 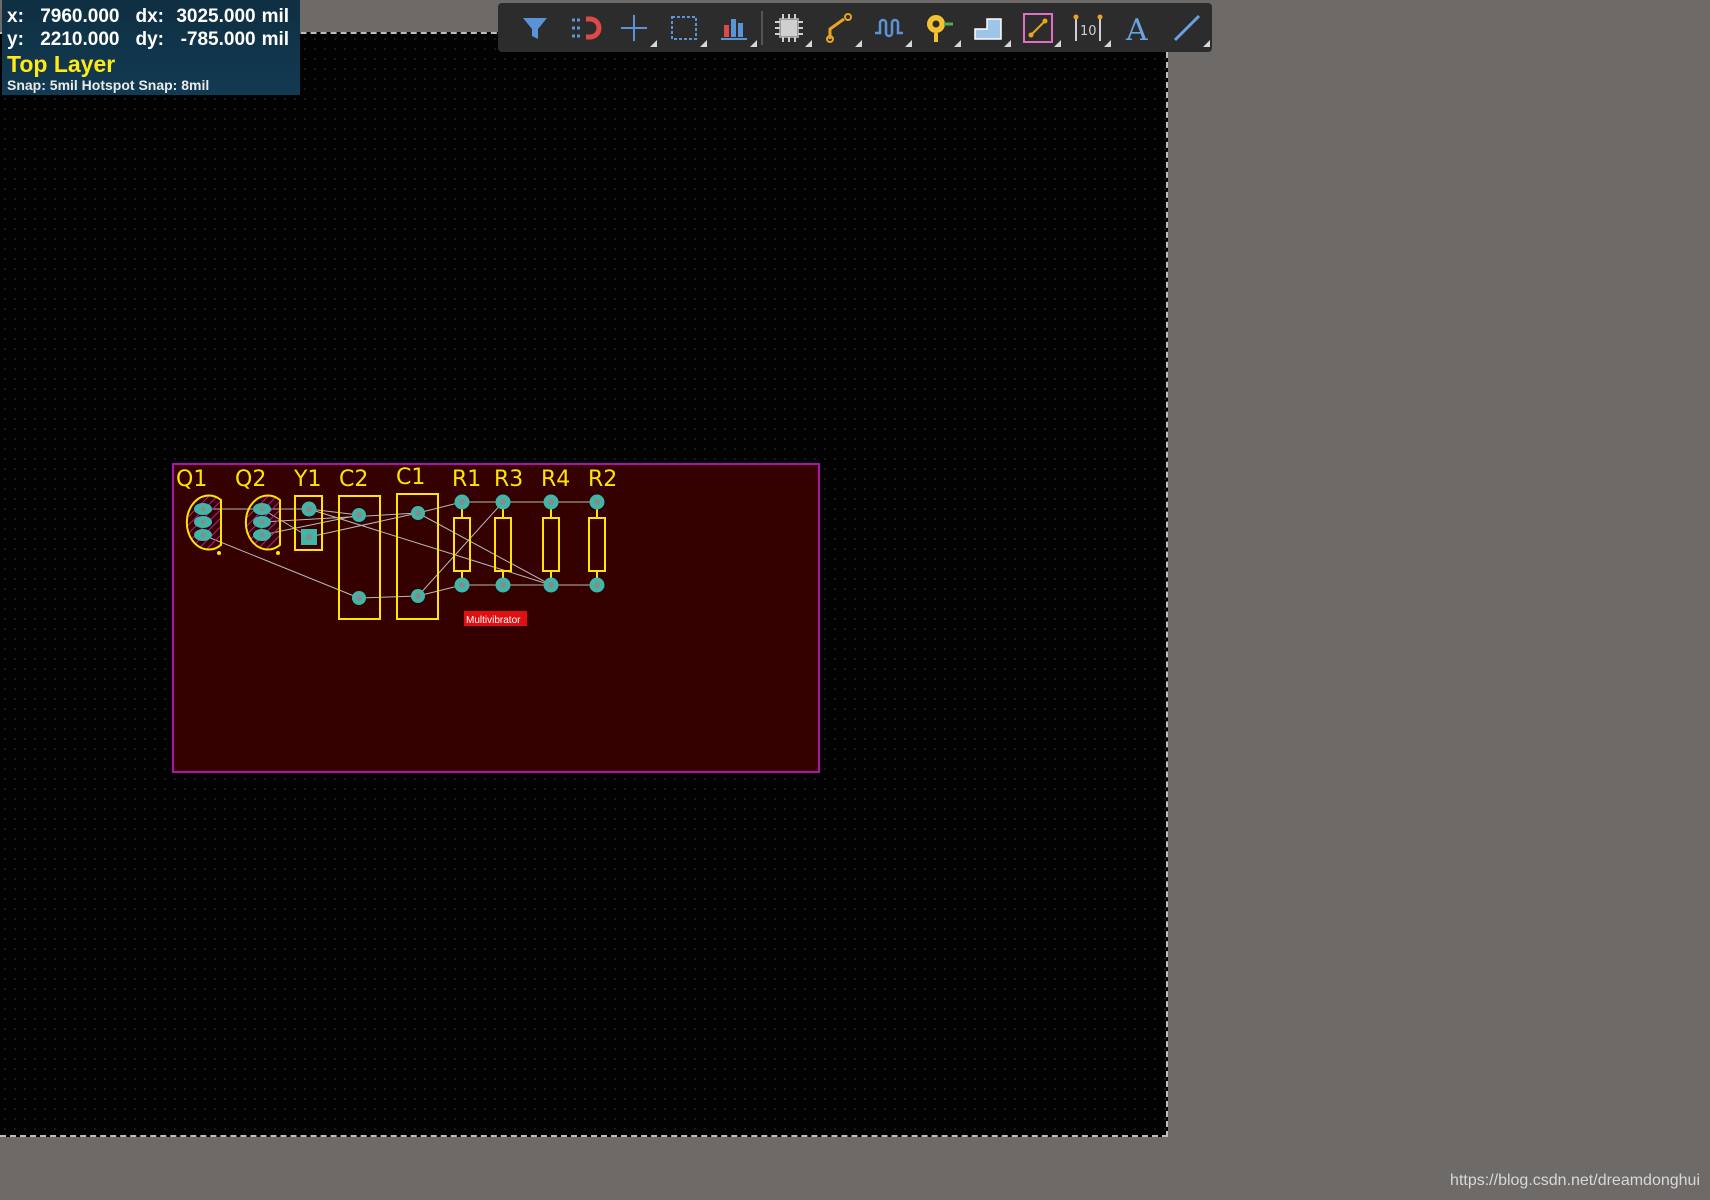 What do you see at coordinates (307, 479) in the screenshot?
I see `designator-Y1: Y1` at bounding box center [307, 479].